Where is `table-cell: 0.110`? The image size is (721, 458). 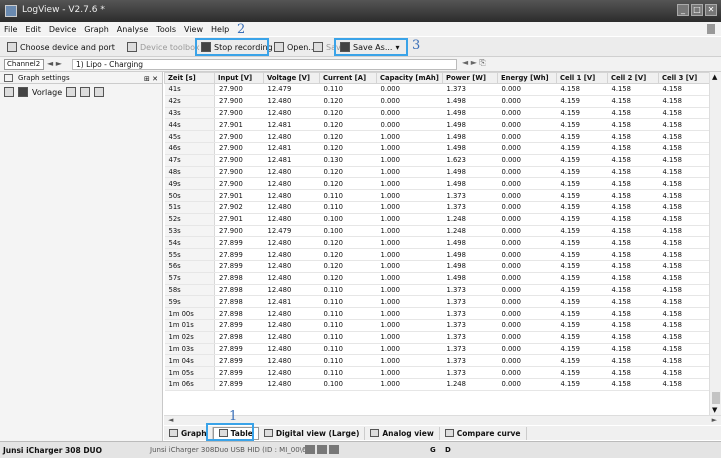
table-cell: 0.110 is located at coordinates (348, 349).